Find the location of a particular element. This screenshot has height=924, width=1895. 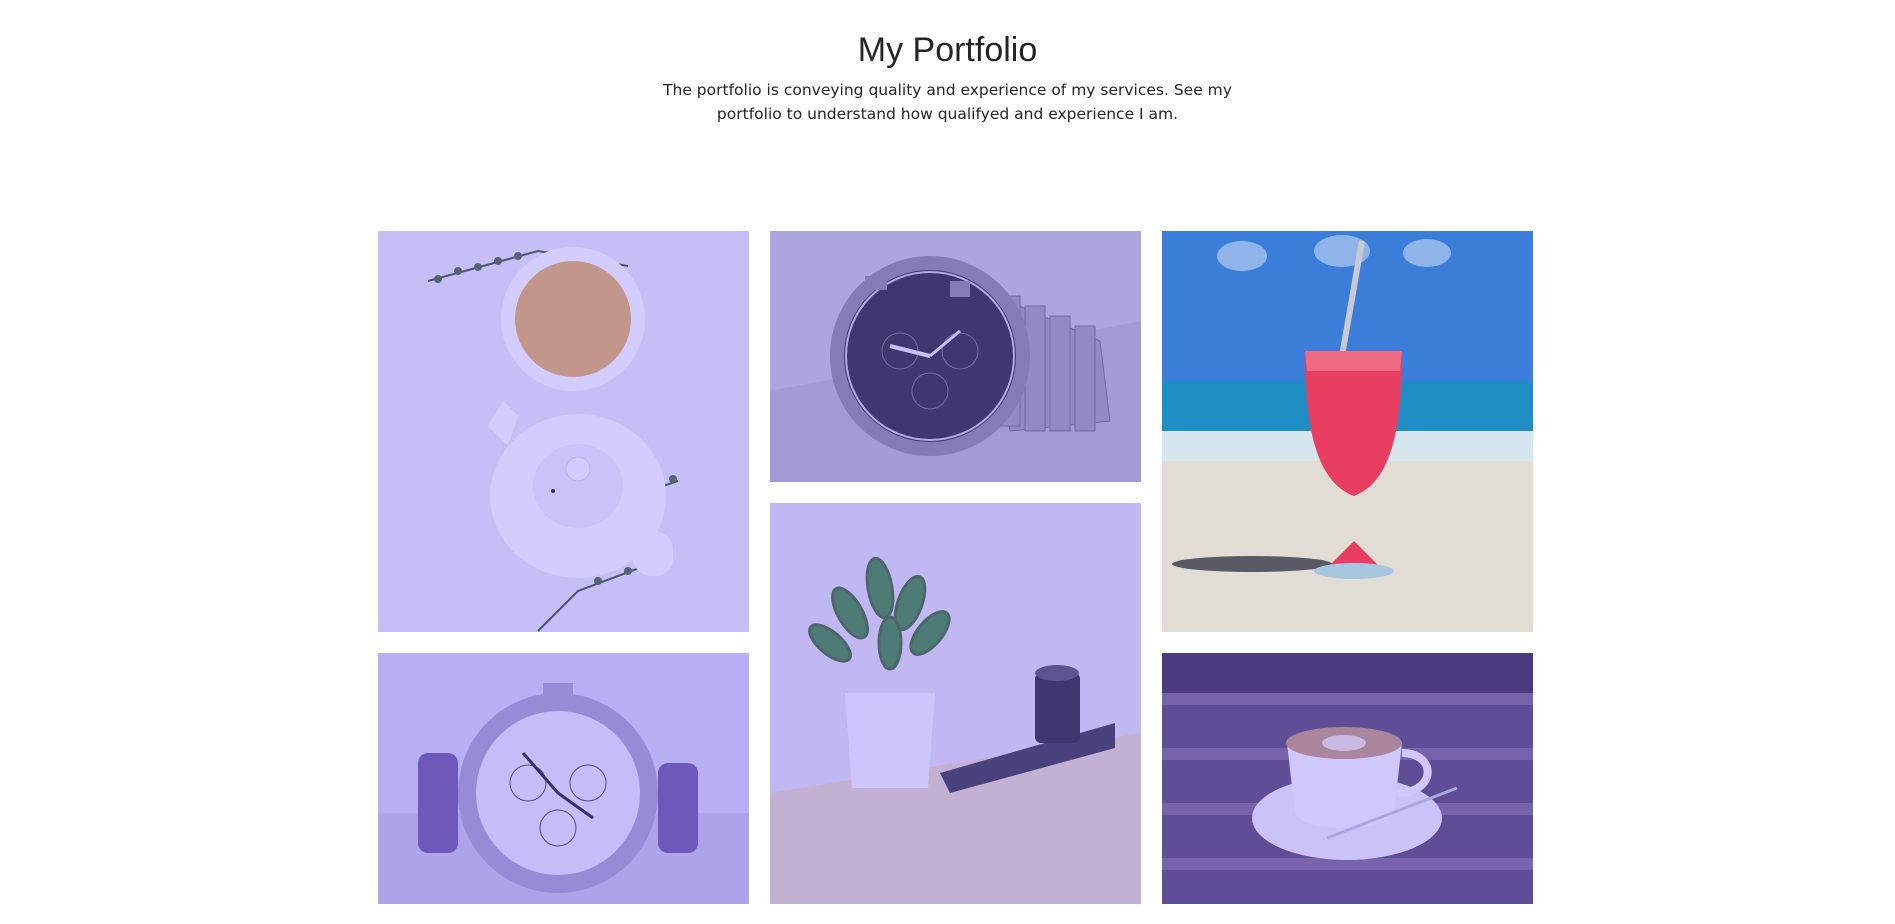

page-title: My Portfolio is located at coordinates (947, 50).